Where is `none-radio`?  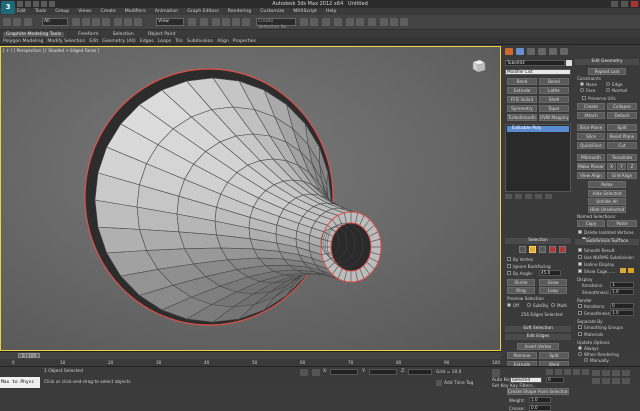
none-radio is located at coordinates (582, 84).